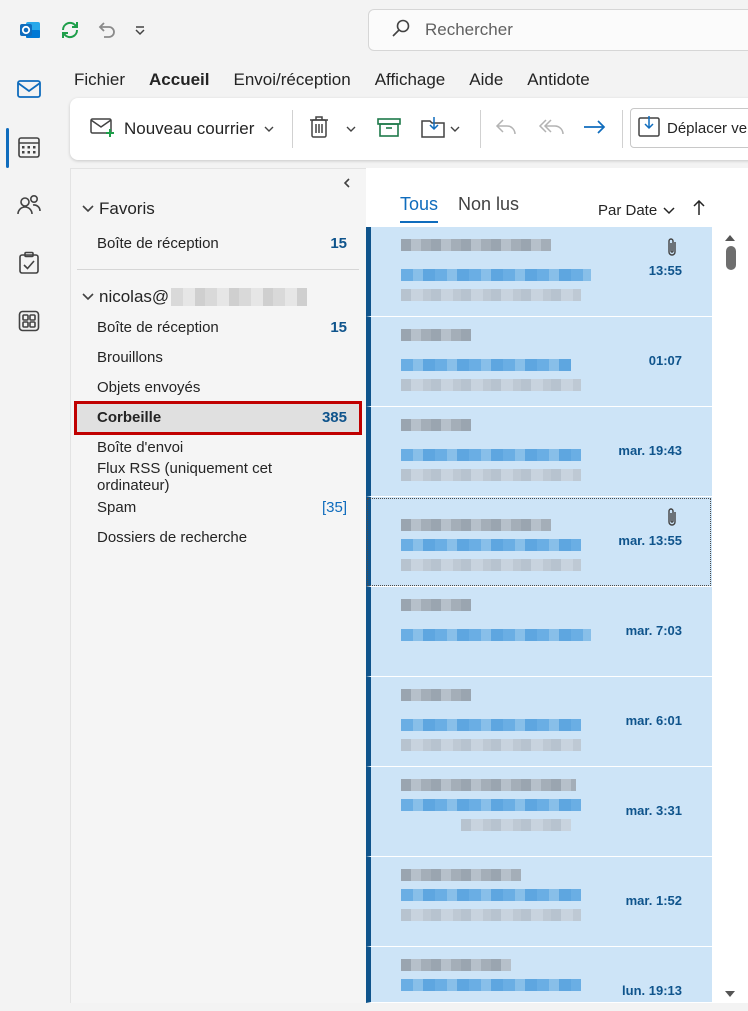 The image size is (748, 1011). What do you see at coordinates (222, 447) in the screenshot?
I see `folder-outbox: Boîte d'envoi` at bounding box center [222, 447].